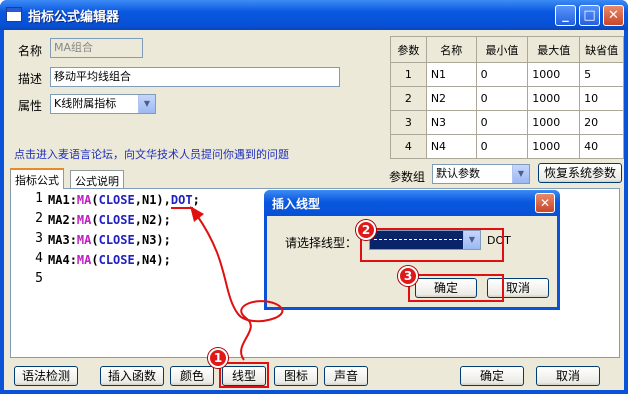 The image size is (628, 394). I want to click on highlight-line-type-select, so click(432, 245).